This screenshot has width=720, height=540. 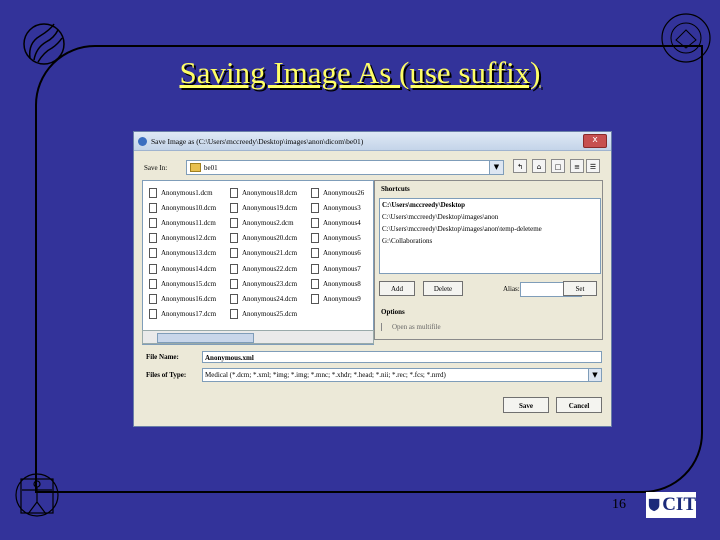 I want to click on list-item: Anonymous9, so click(x=337, y=298).